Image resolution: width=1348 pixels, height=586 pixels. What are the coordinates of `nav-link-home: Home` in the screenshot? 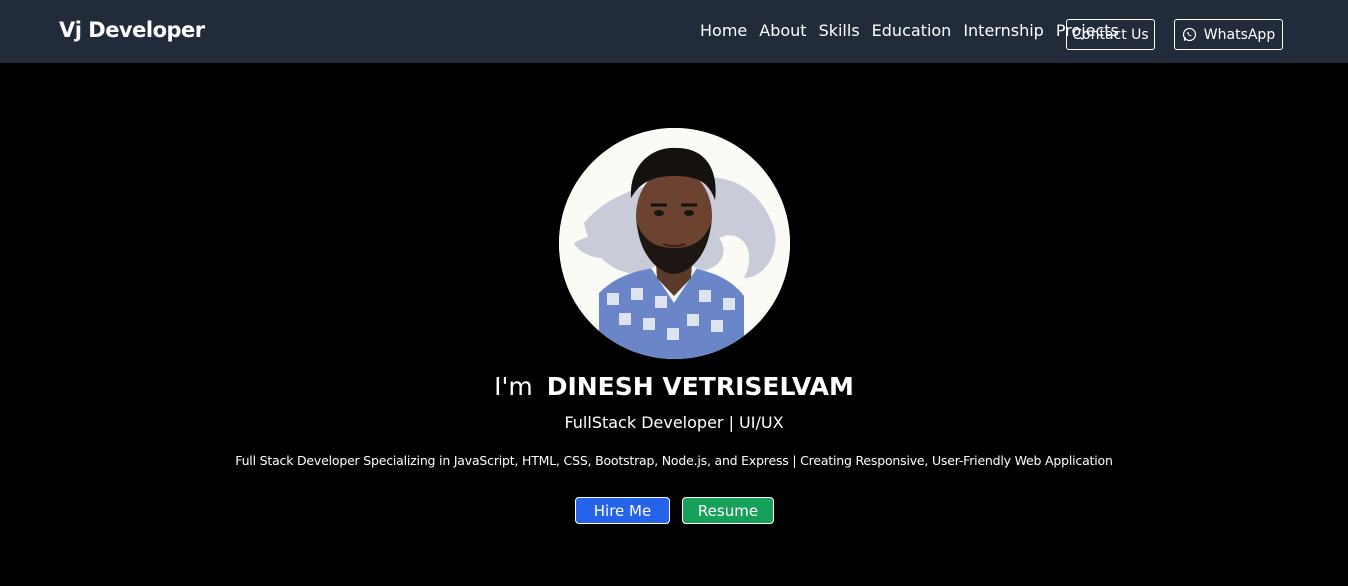 It's located at (723, 30).